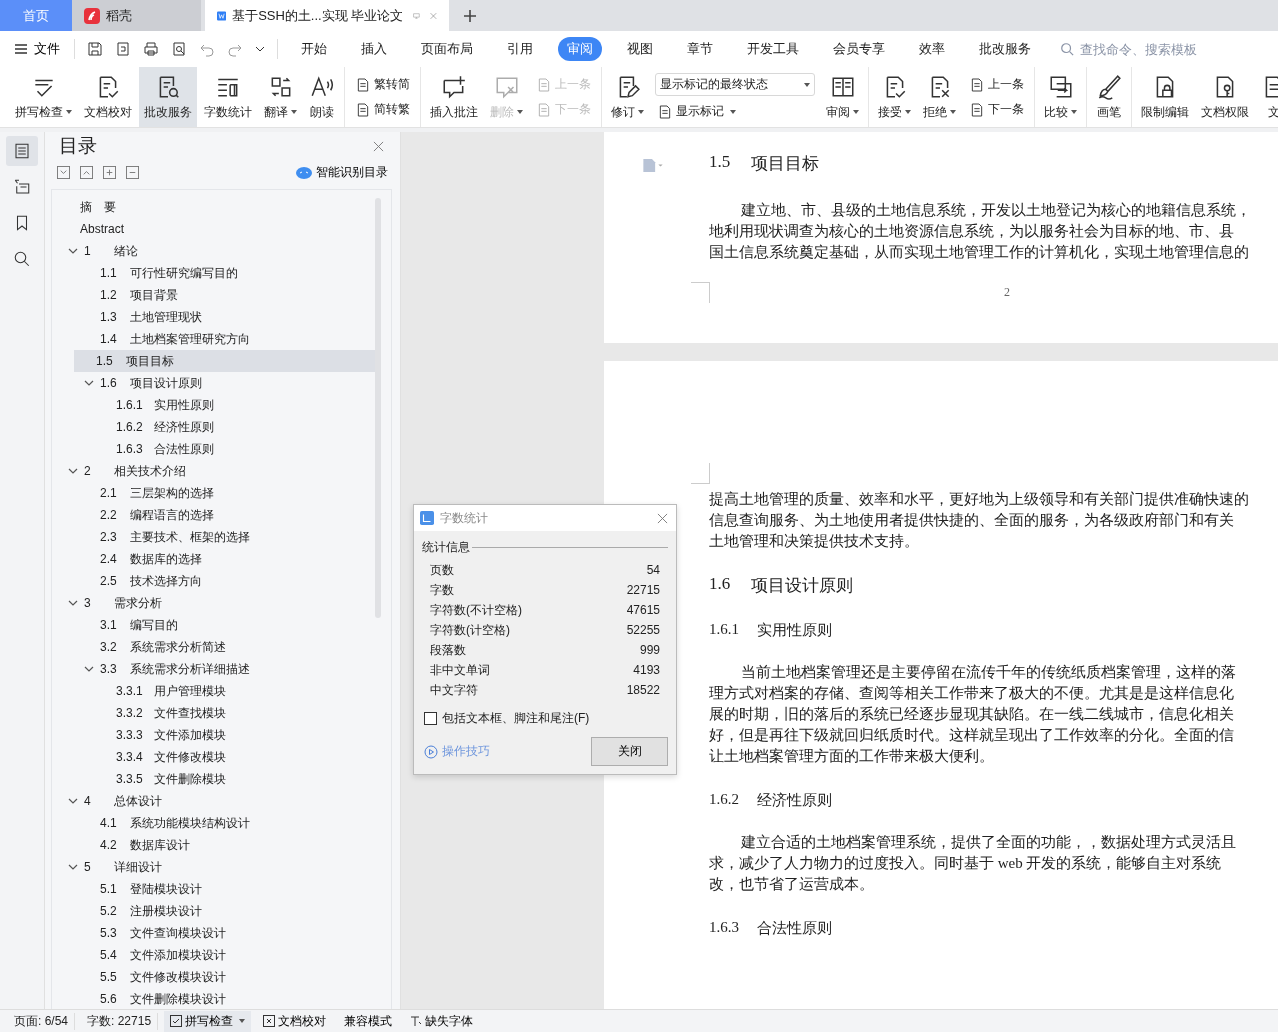 This screenshot has width=1278, height=1032. What do you see at coordinates (213, 625) in the screenshot?
I see `toc-item: 3.1 编写目的` at bounding box center [213, 625].